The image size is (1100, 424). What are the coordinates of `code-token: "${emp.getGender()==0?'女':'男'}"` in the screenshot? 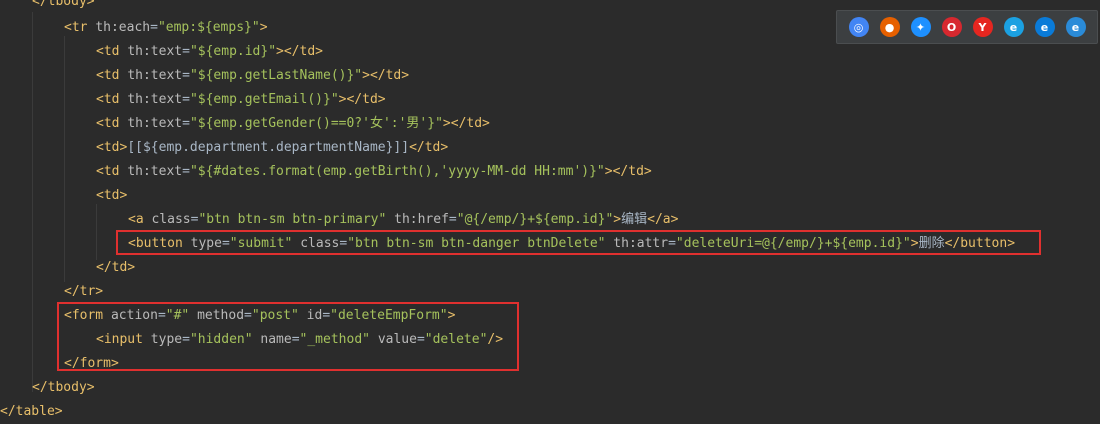 It's located at (316, 123).